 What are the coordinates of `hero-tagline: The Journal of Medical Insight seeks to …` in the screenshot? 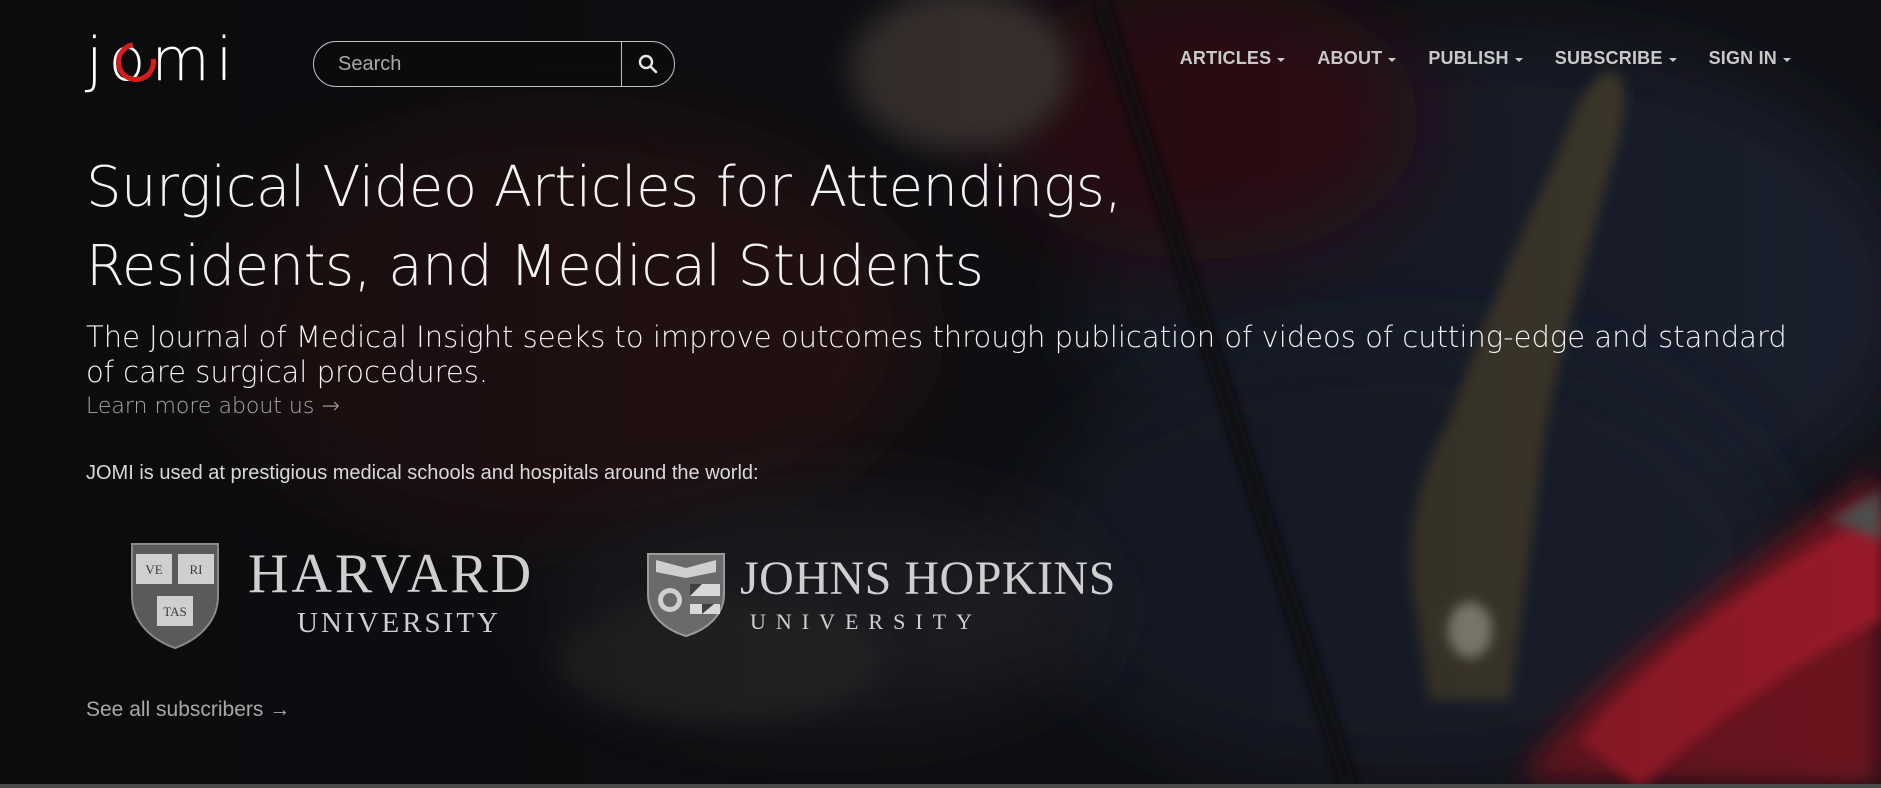 It's located at (936, 354).